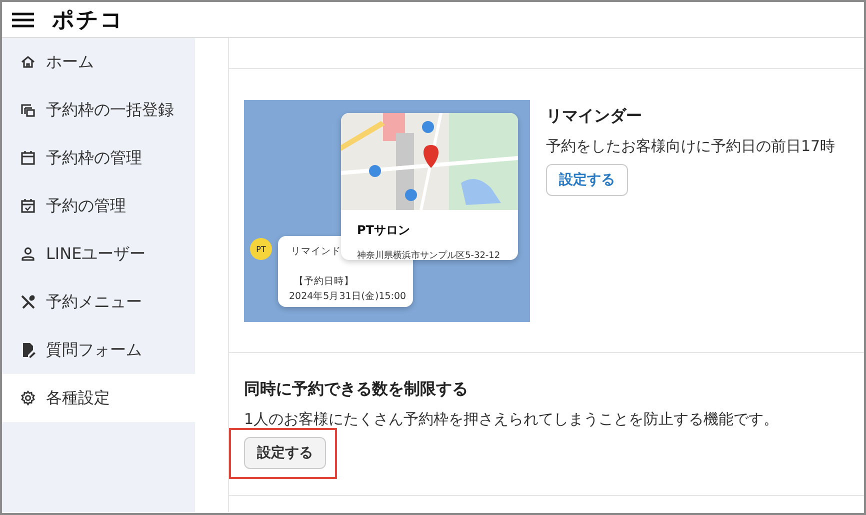 The height and width of the screenshot is (515, 866). Describe the element at coordinates (98, 110) in the screenshot. I see `sidebar-item: 予約枠の一括登録` at that location.